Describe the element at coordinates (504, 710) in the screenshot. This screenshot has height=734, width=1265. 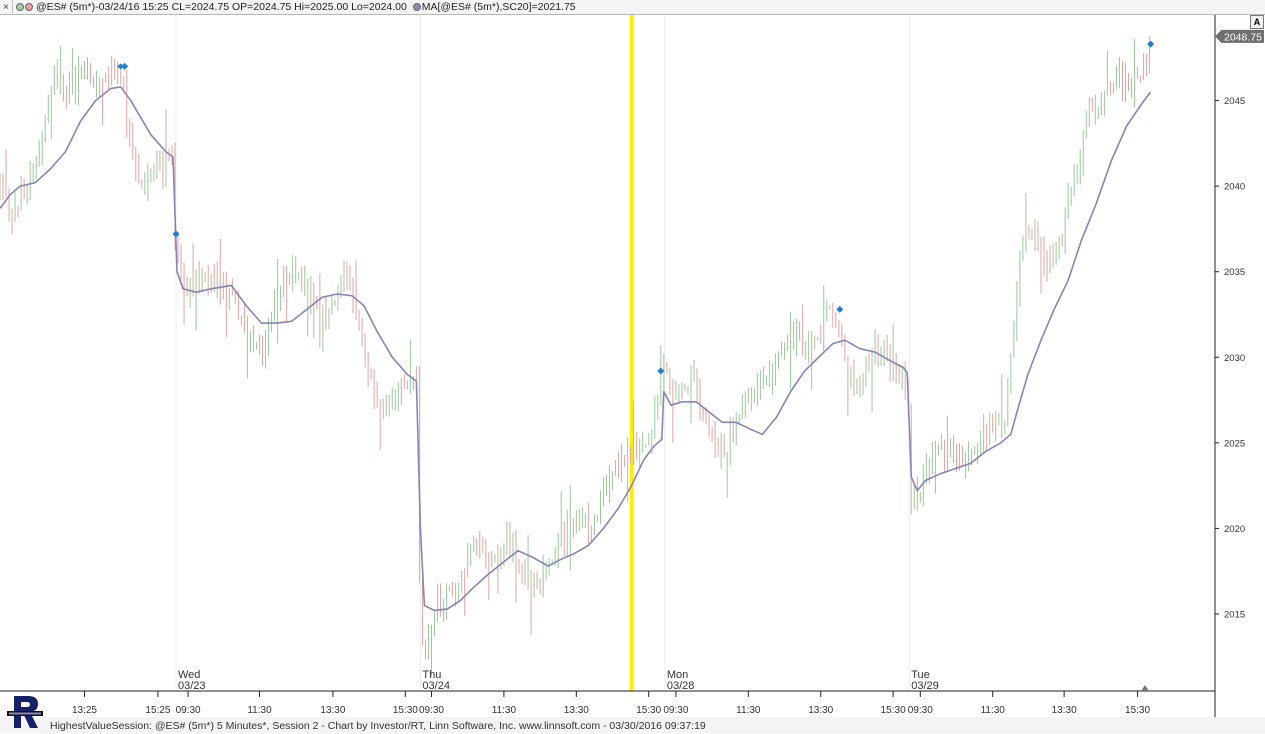
I see `x-tick-label-7: 11:30` at that location.